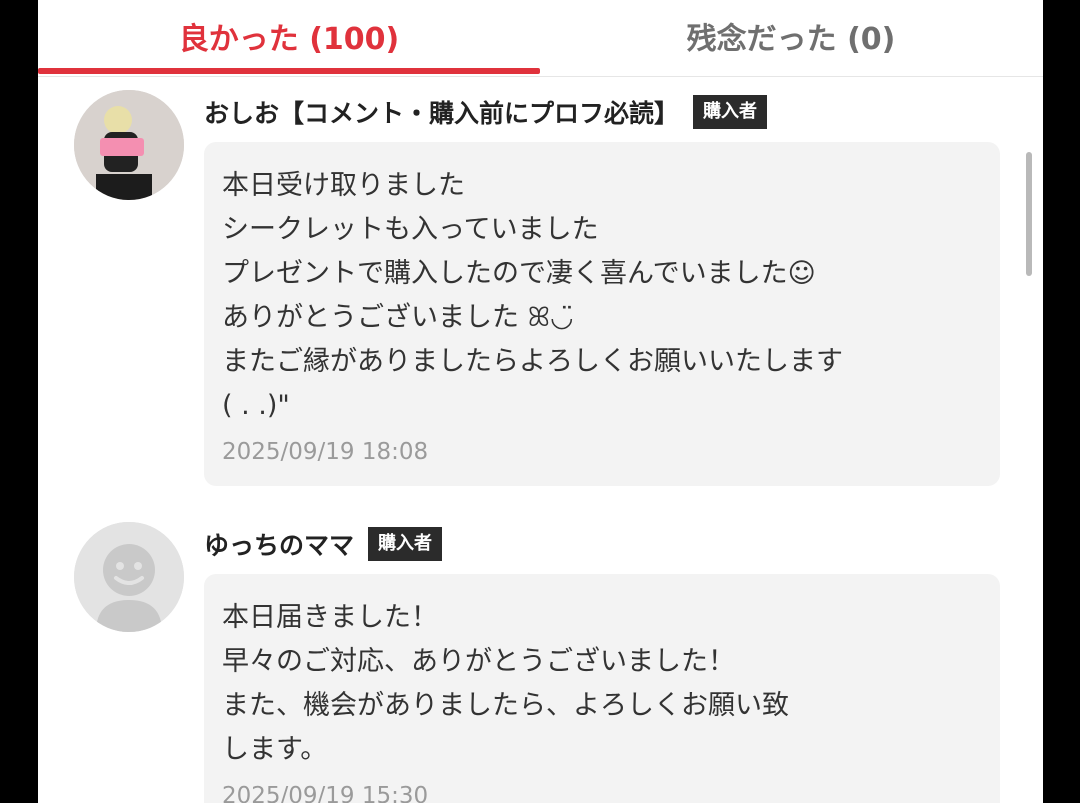 This screenshot has width=1080, height=803. I want to click on comment-line: プレゼントで購入したので凄く喜んでいました☺, so click(519, 273).